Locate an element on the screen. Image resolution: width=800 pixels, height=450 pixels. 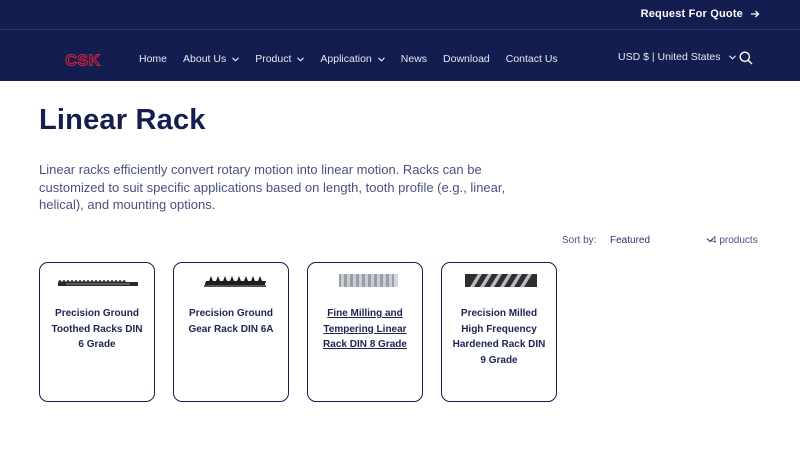
request-quote-link: Request For Quote is located at coordinates (700, 14).